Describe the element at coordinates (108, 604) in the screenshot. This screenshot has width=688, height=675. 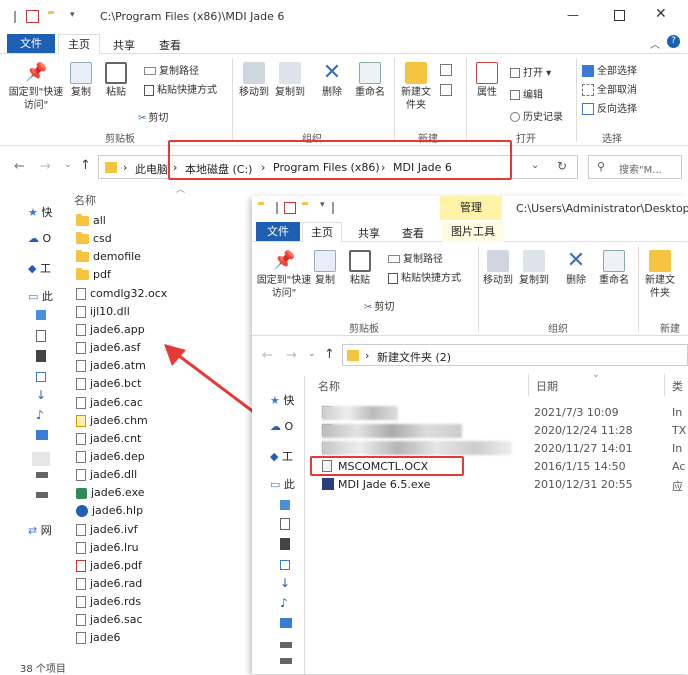
I see `list-item: jade6.rds` at that location.